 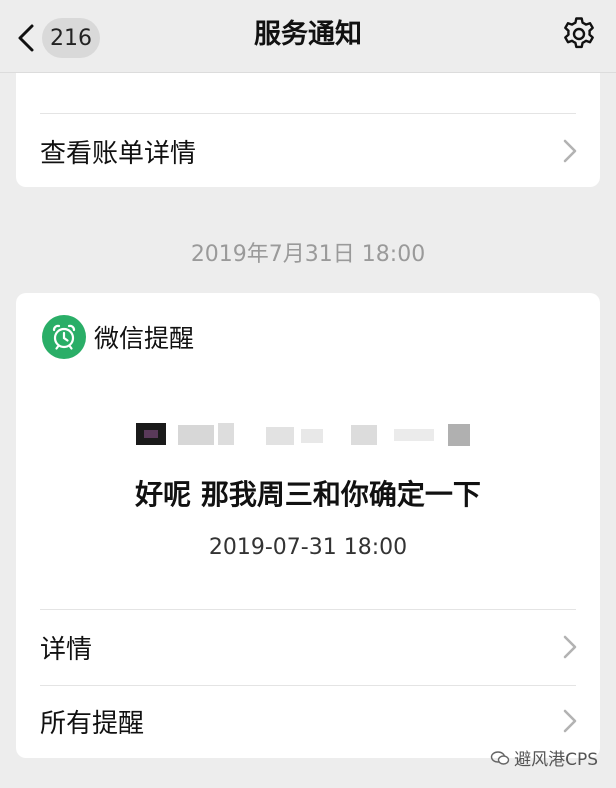 I want to click on app-header: 微信提醒, so click(x=118, y=337).